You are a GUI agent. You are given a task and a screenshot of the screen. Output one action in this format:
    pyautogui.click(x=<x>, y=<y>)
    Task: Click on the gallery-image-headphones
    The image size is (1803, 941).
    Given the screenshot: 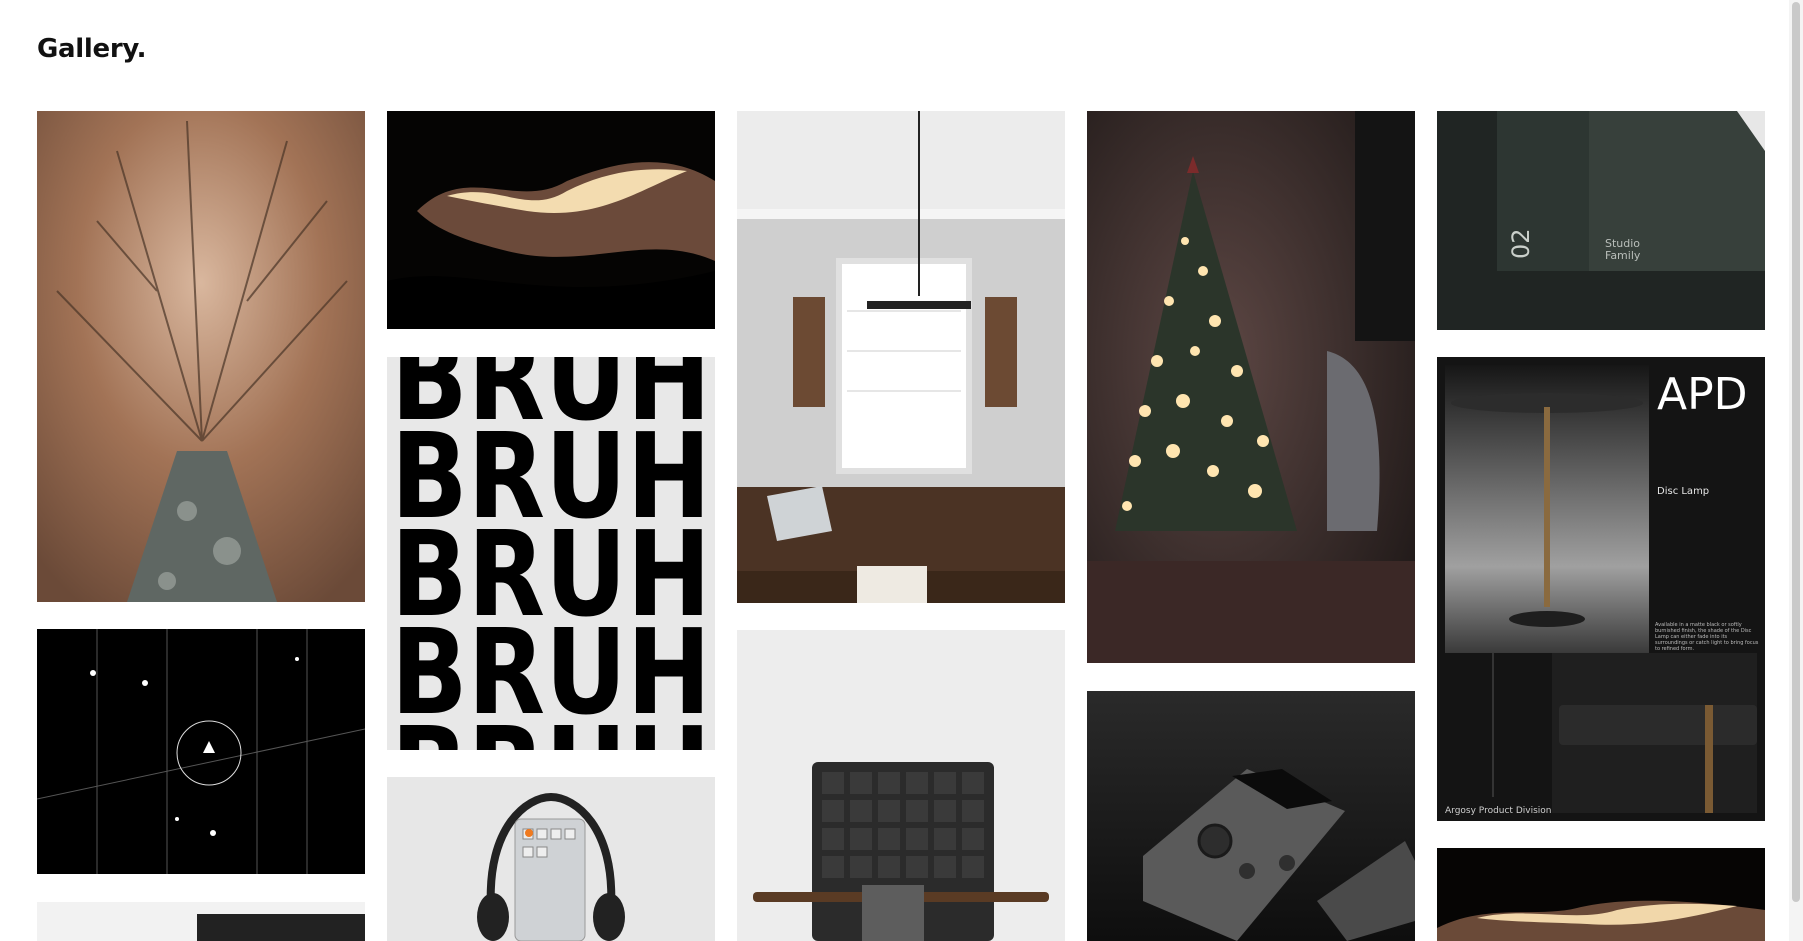 What is the action you would take?
    pyautogui.click(x=551, y=859)
    